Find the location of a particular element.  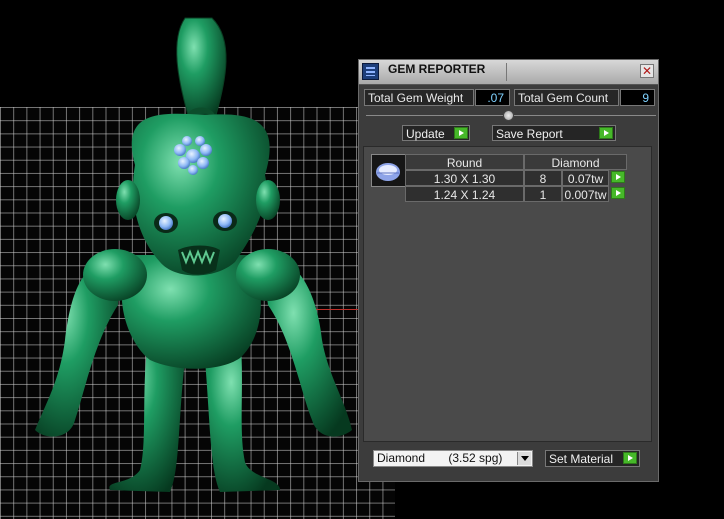

total-gem-weight-value: .07 is located at coordinates (492, 97).